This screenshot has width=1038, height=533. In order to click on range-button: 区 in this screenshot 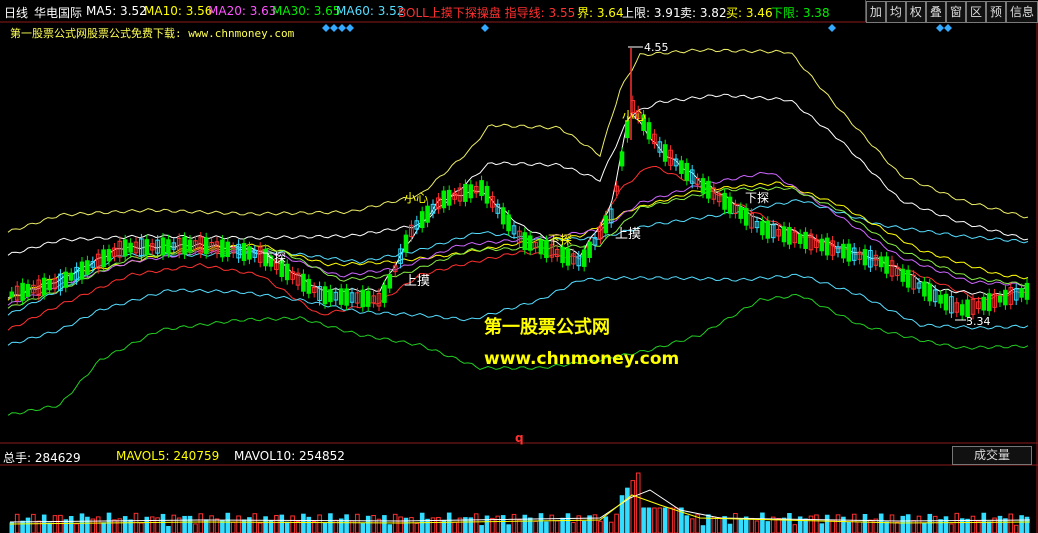, I will do `click(975, 12)`.